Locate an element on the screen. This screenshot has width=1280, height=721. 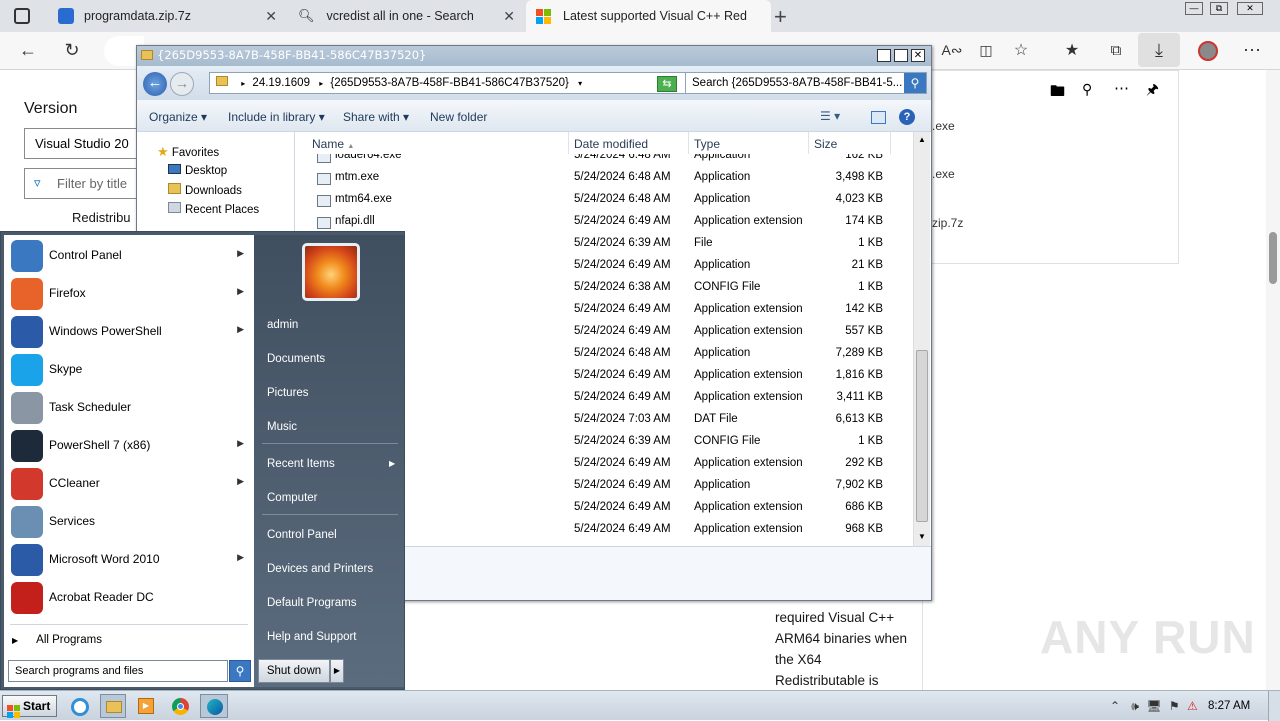
program-item: Services is located at coordinates (129, 522).